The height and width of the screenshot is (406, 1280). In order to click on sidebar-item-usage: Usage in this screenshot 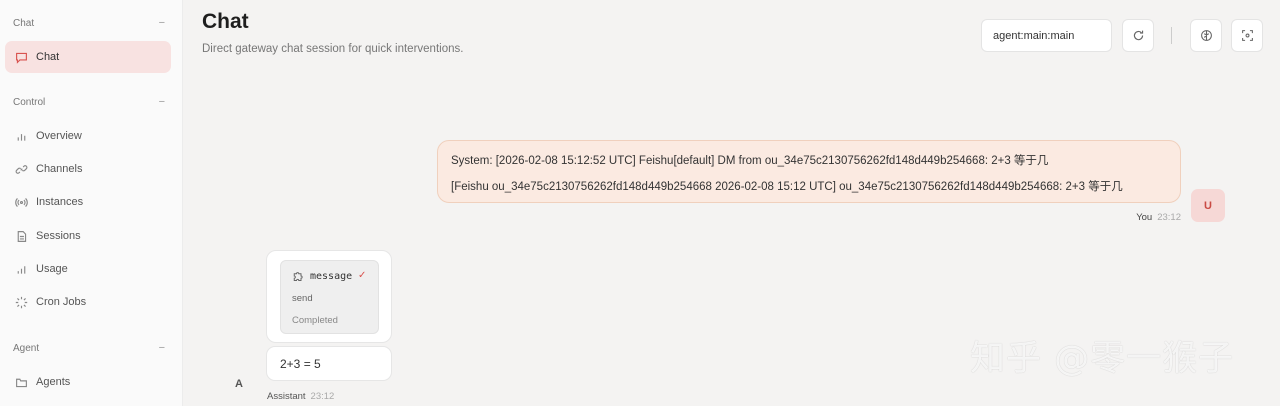, I will do `click(88, 269)`.